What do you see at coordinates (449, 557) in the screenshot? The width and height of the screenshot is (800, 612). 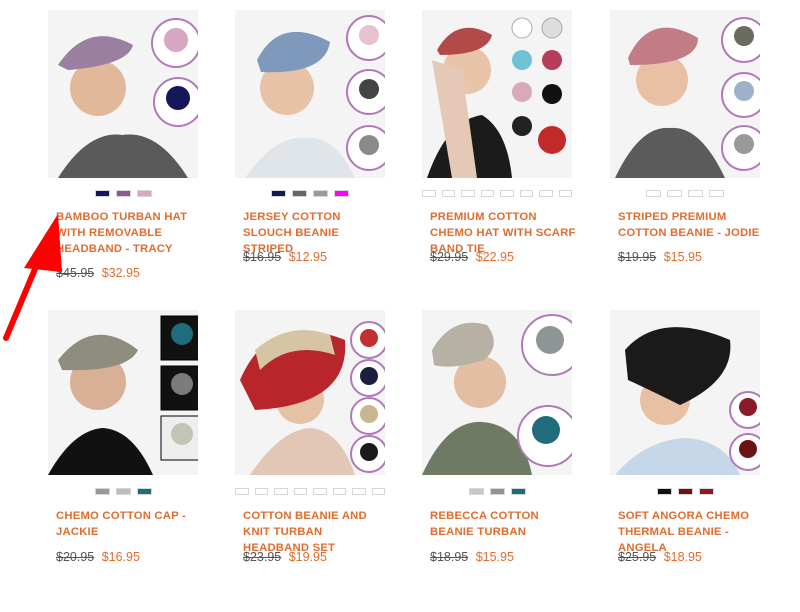 I see `old-price: $18.95` at bounding box center [449, 557].